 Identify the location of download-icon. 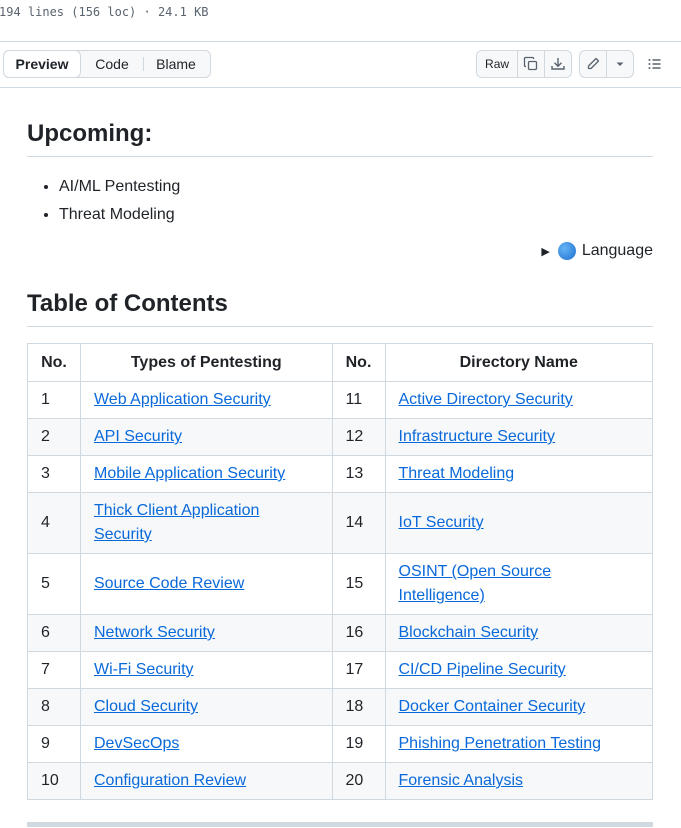
(558, 64).